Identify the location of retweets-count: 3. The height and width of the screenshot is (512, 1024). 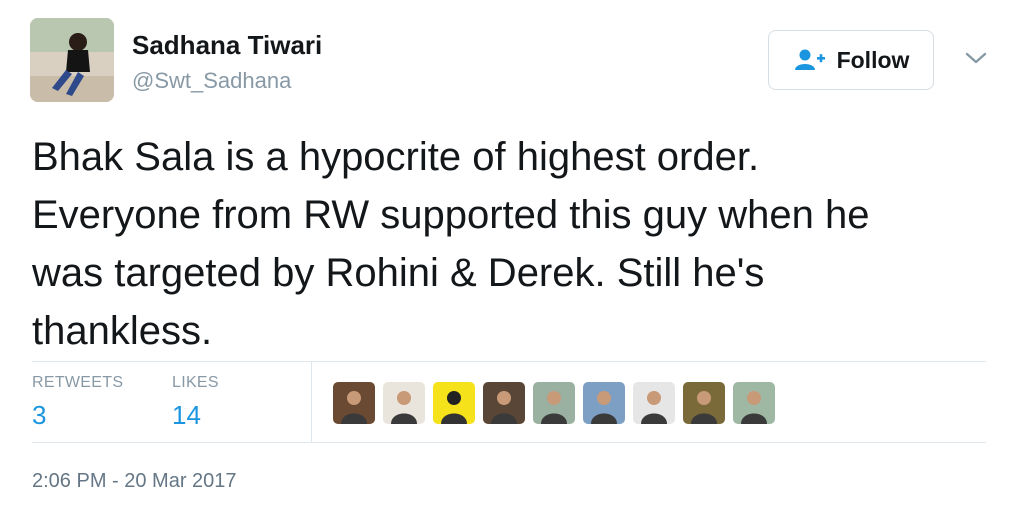
(39, 415).